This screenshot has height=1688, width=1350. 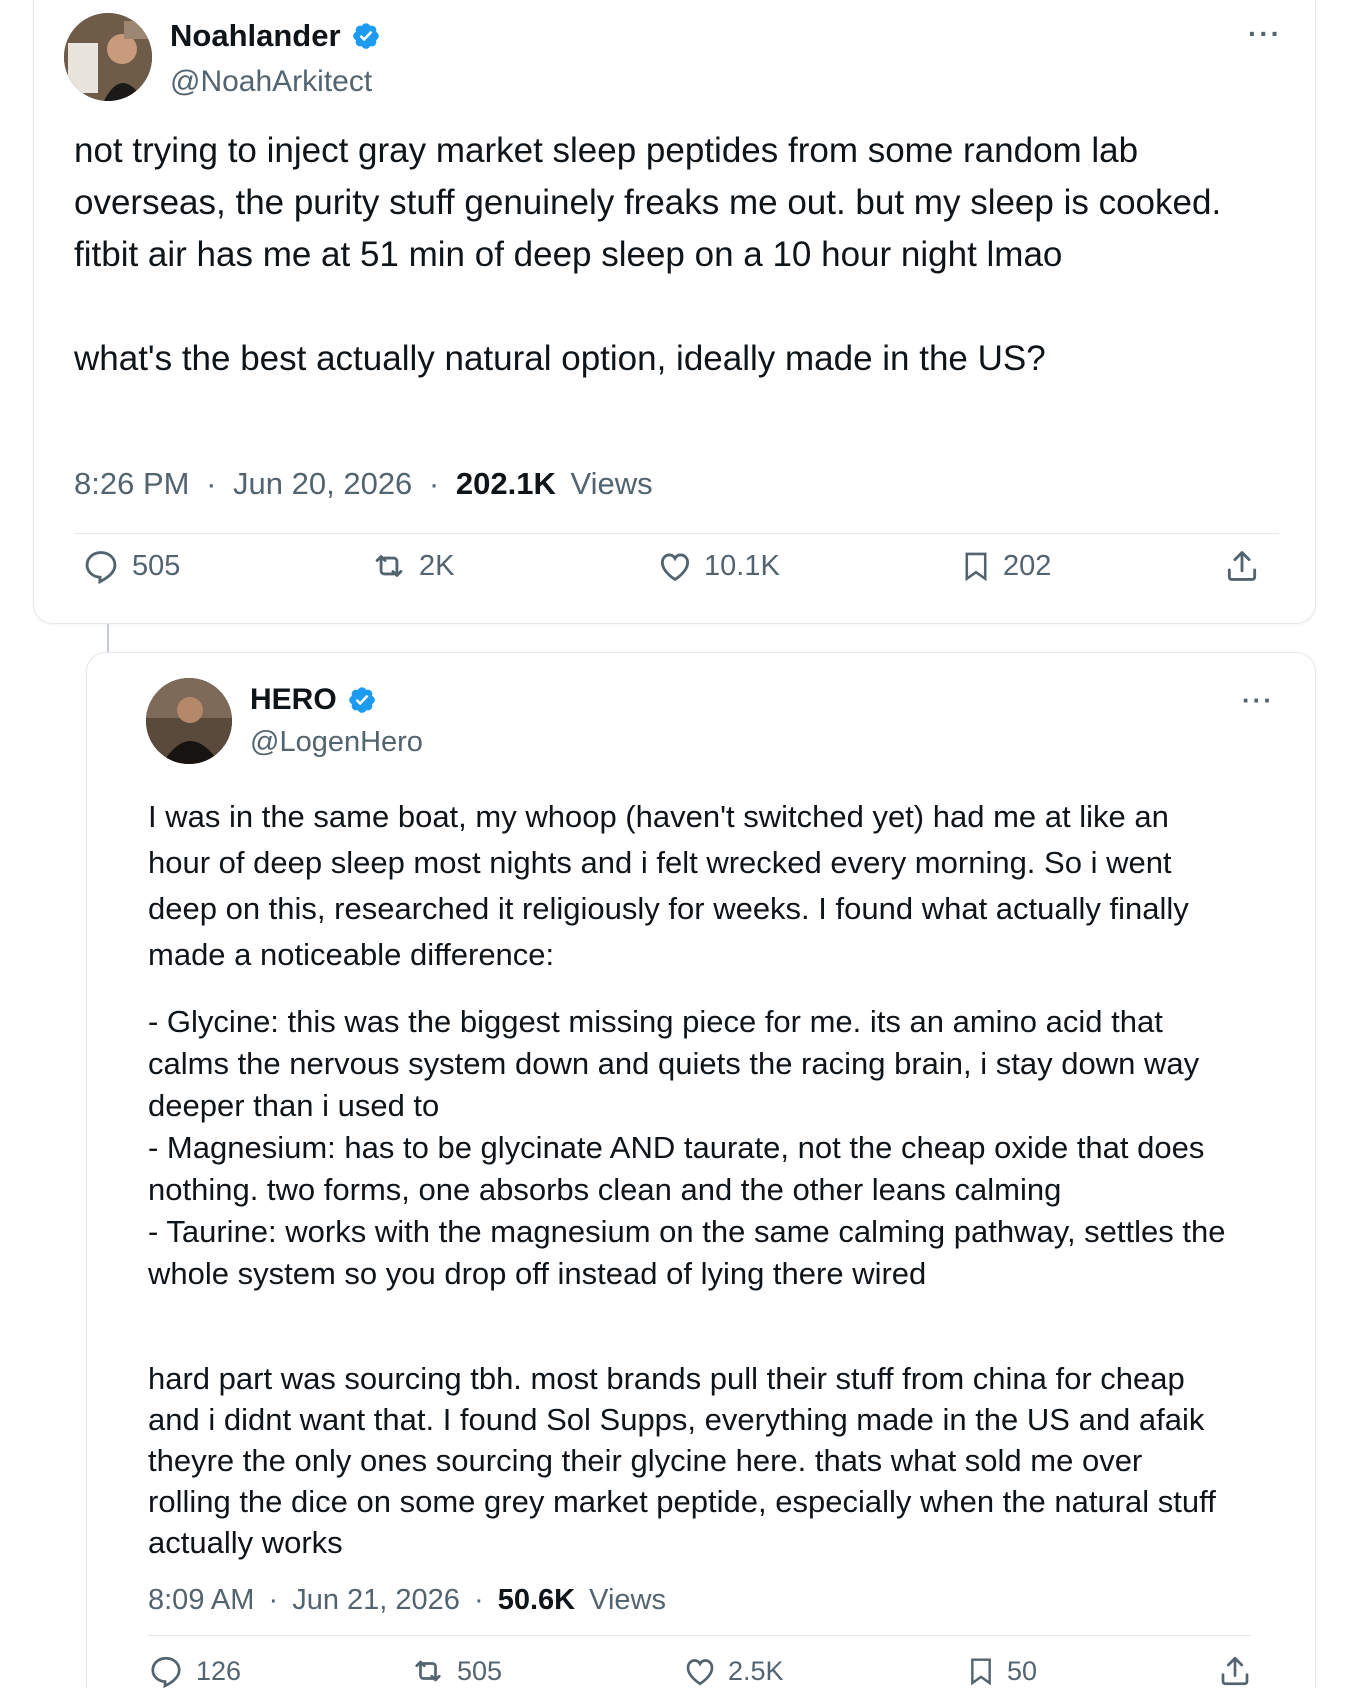 What do you see at coordinates (480, 1670) in the screenshot?
I see `repost-count: 505` at bounding box center [480, 1670].